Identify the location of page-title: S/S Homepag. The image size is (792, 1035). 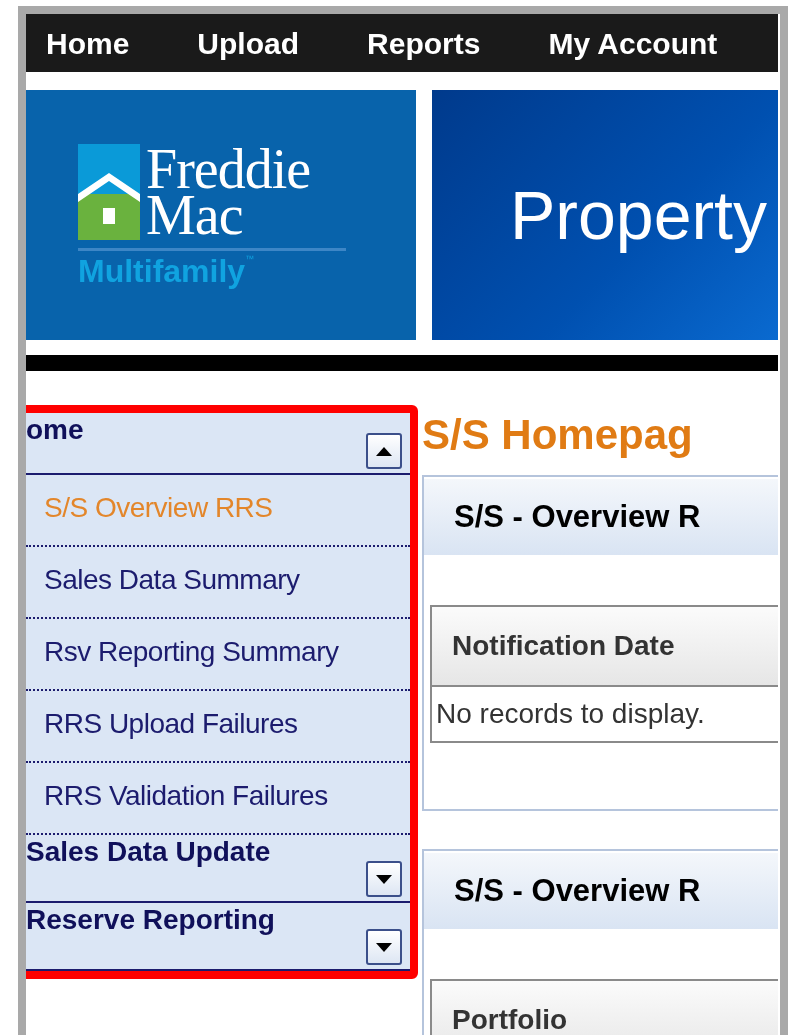
(558, 435).